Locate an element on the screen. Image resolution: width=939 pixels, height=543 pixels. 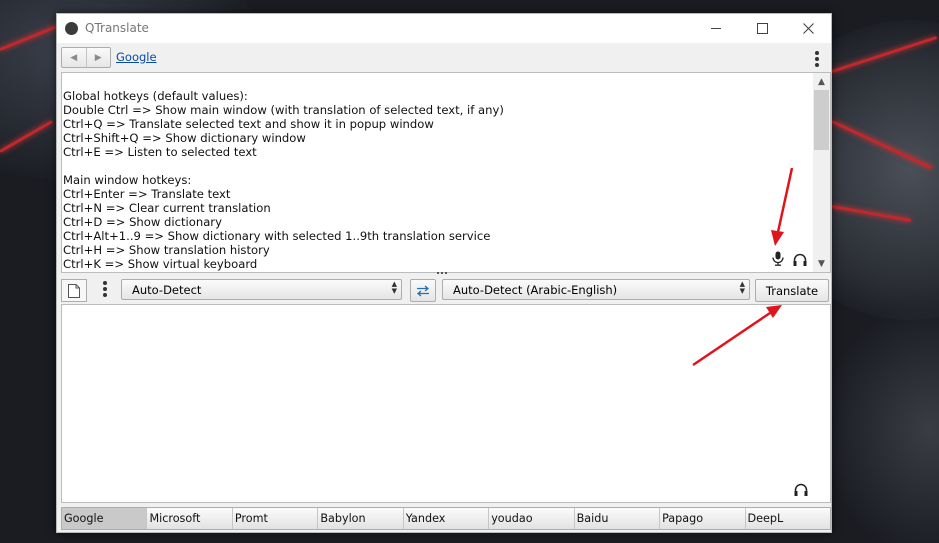
source-language-select: Auto-Detect ▲ ▼ is located at coordinates (261, 289).